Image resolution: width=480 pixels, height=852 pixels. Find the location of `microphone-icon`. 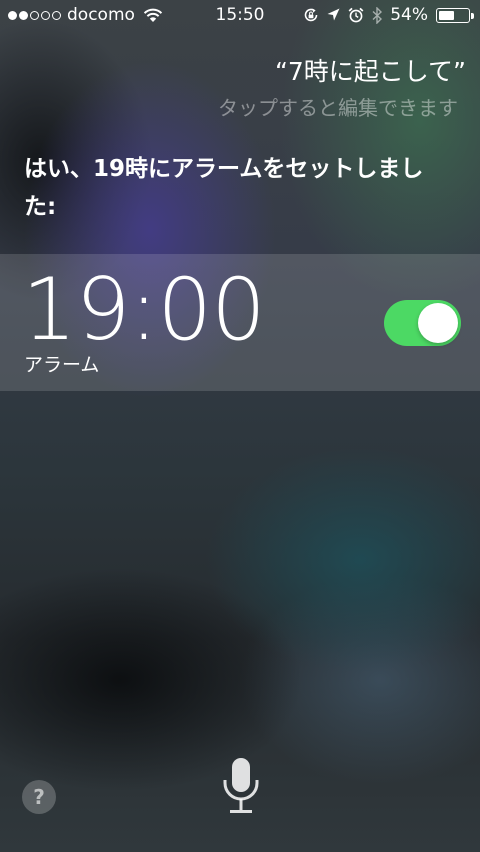

microphone-icon is located at coordinates (241, 787).